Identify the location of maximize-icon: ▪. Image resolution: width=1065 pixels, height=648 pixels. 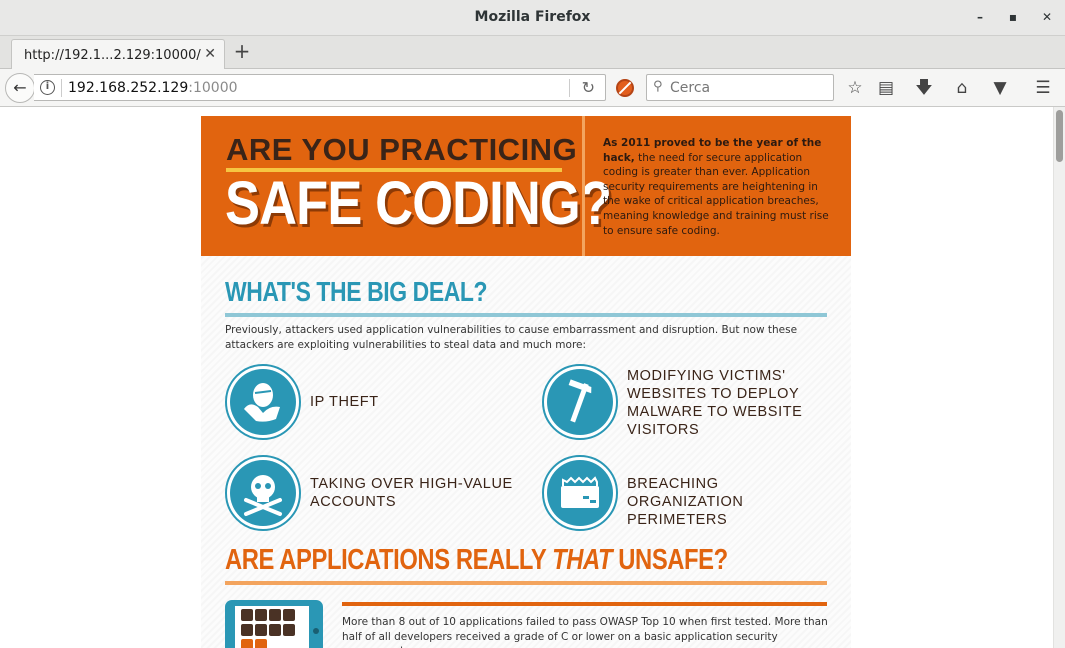
(1013, 17).